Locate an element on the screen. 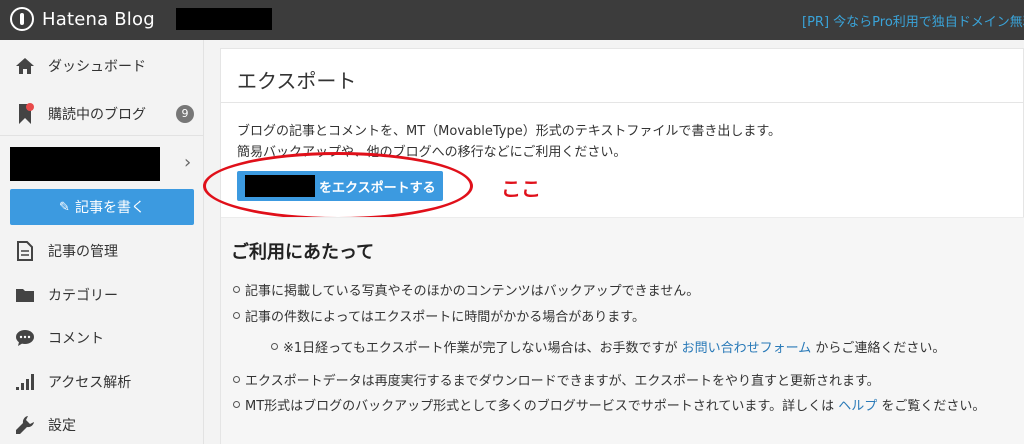  comment-icon is located at coordinates (25, 338).